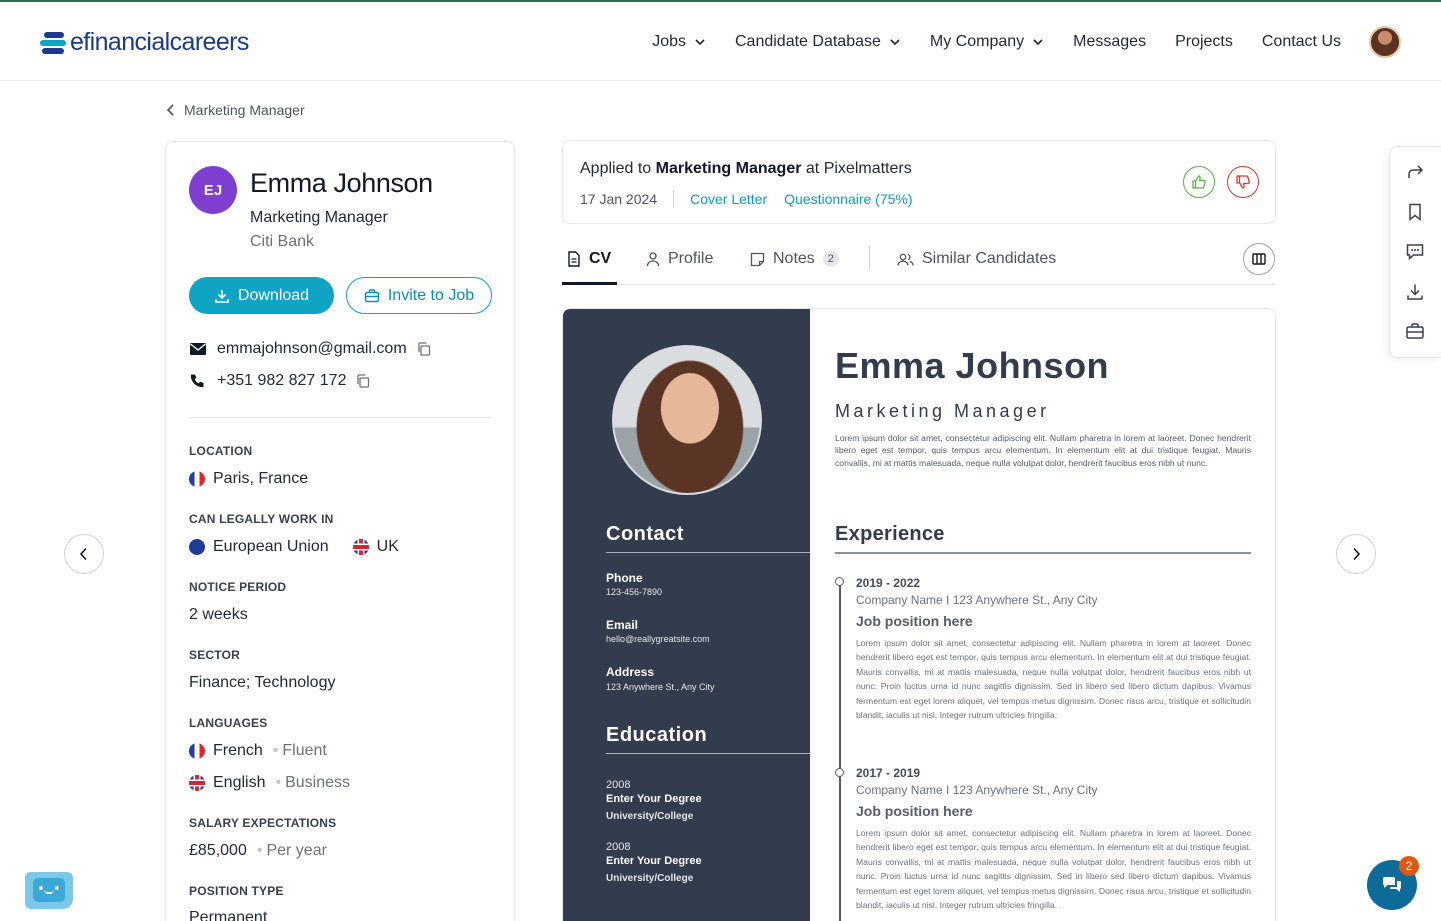  What do you see at coordinates (1415, 212) in the screenshot?
I see `bookmark-icon` at bounding box center [1415, 212].